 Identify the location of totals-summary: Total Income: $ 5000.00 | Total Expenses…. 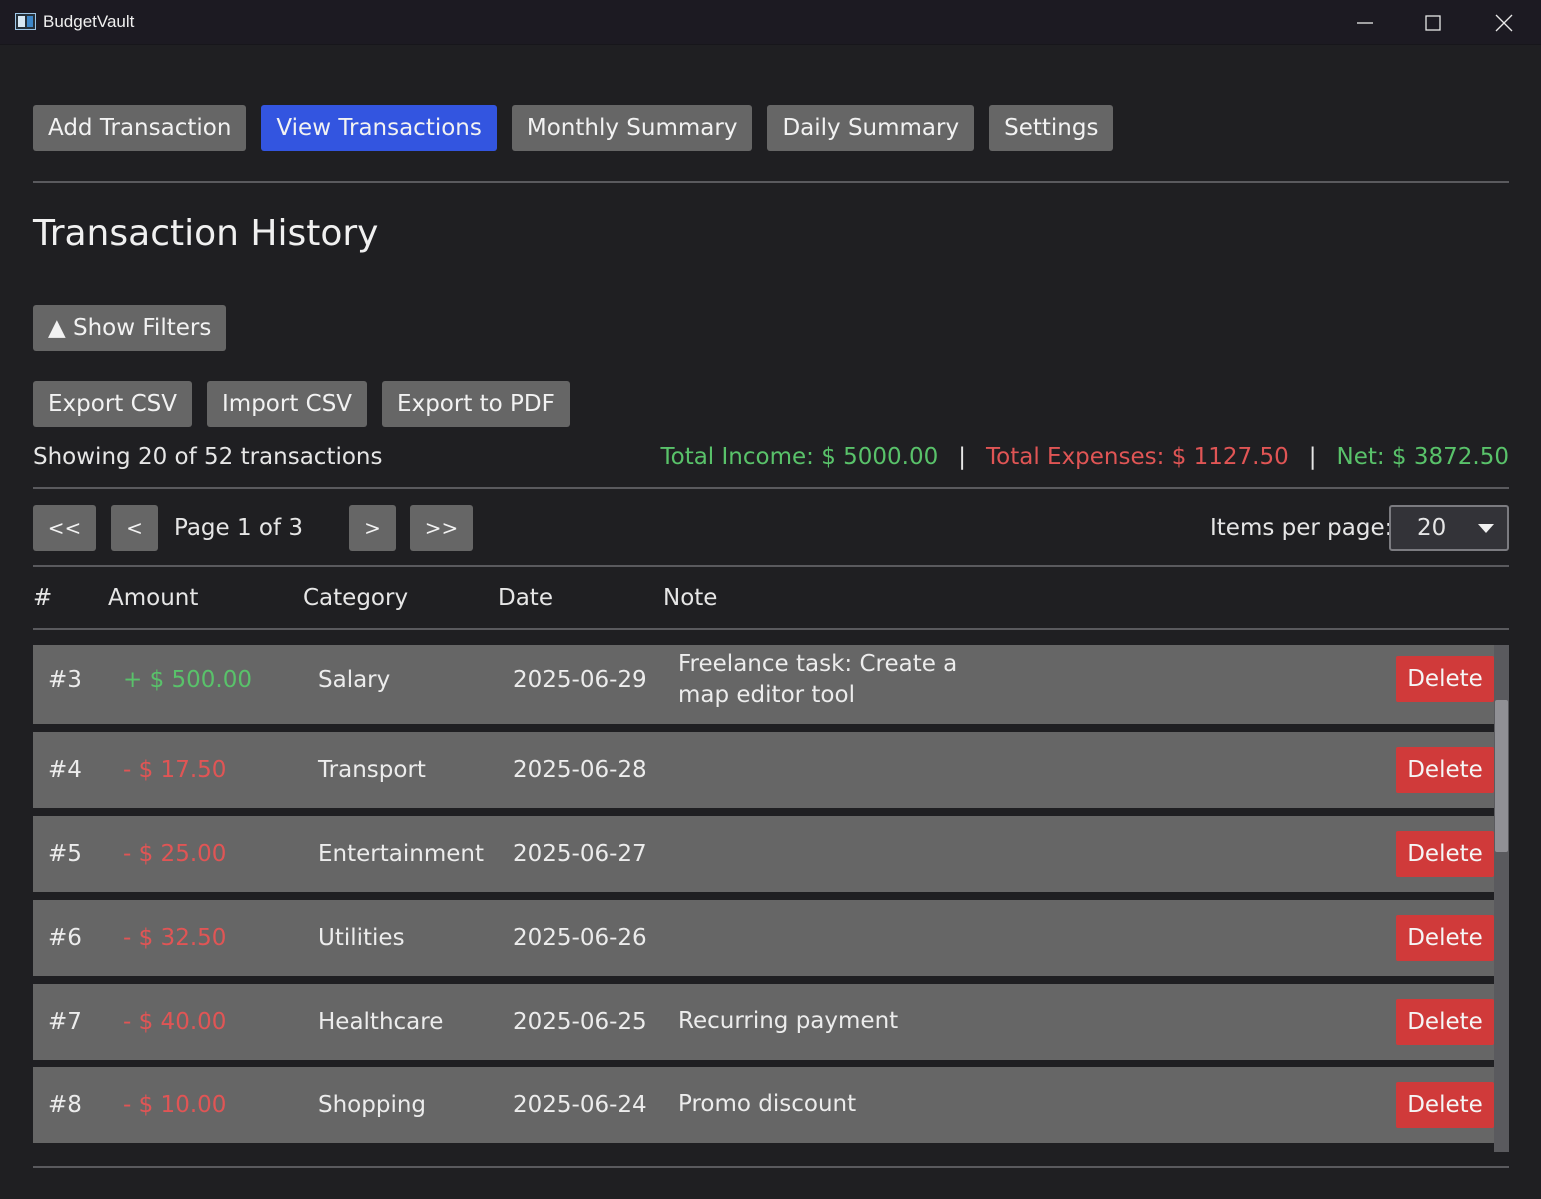
(1084, 457).